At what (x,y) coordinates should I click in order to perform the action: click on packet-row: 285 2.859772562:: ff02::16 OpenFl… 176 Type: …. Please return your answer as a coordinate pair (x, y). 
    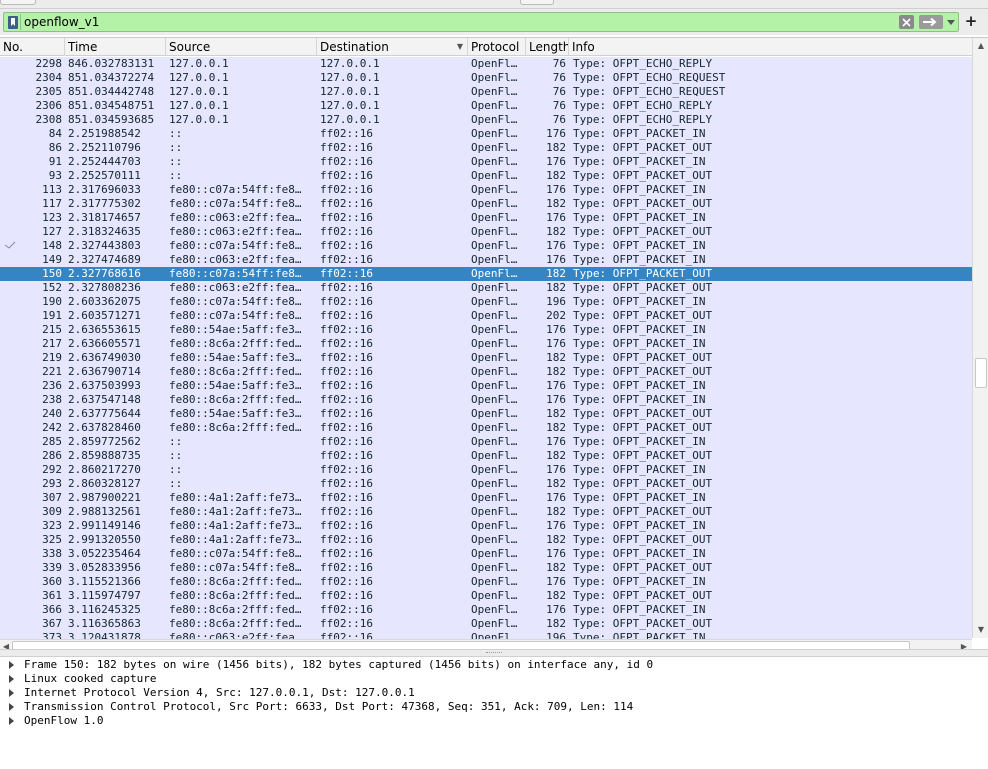
    Looking at the image, I should click on (486, 442).